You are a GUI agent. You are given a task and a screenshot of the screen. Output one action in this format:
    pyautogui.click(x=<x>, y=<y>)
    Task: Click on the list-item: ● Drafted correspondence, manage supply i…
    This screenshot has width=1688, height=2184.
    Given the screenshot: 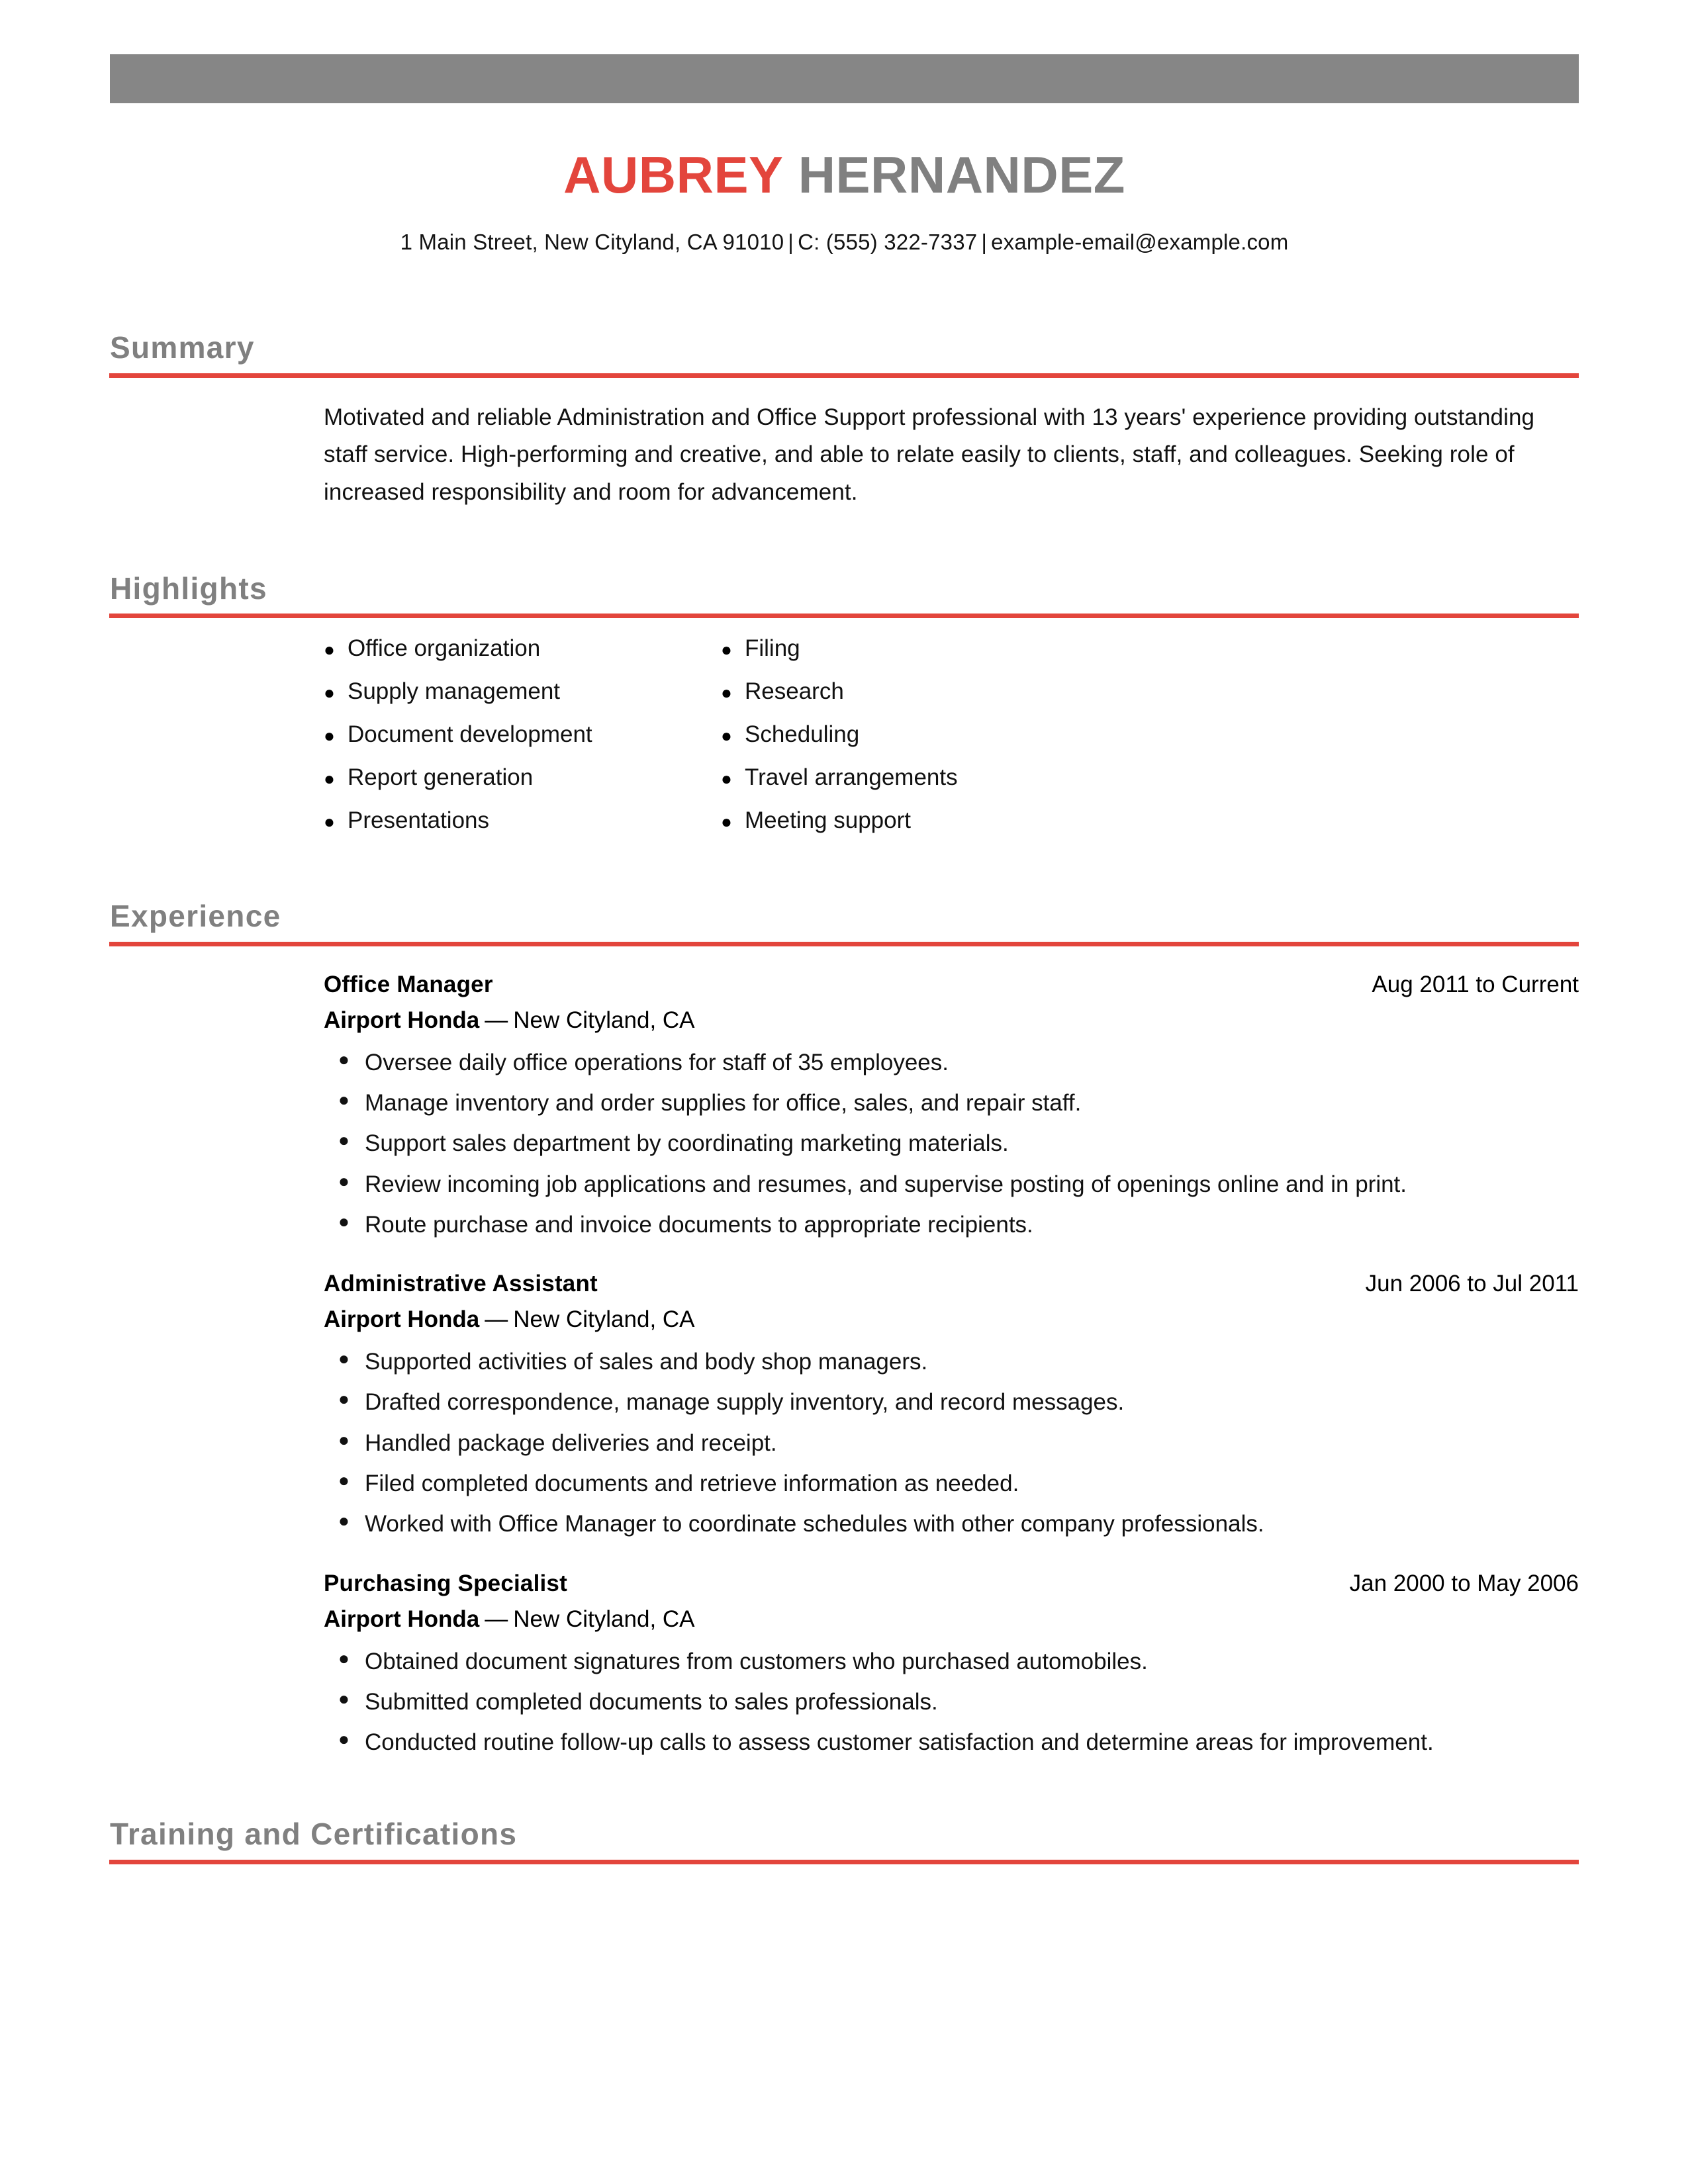 What is the action you would take?
    pyautogui.click(x=951, y=1402)
    